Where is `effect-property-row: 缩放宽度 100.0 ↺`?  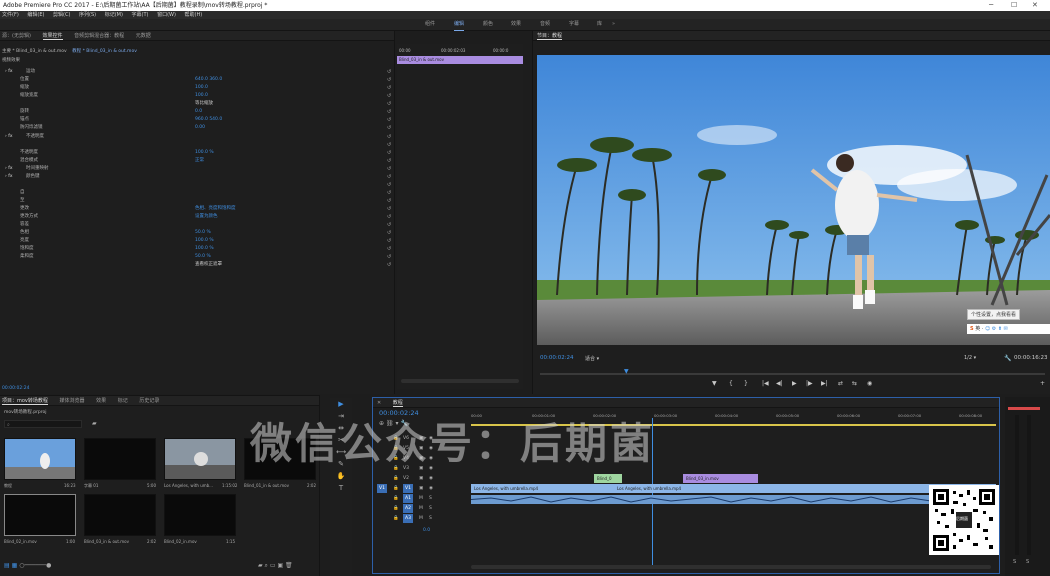
effect-property-row: 缩放宽度 100.0 ↺ is located at coordinates (197, 96).